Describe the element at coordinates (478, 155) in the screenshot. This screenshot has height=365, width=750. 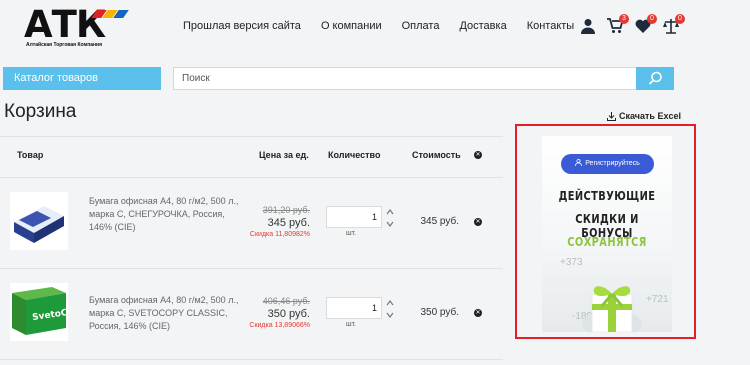
I see `clear-cart-icon: ✕` at that location.